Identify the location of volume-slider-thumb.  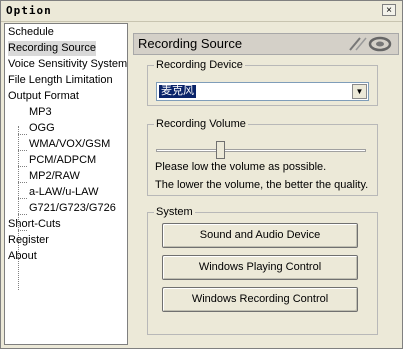
(221, 150).